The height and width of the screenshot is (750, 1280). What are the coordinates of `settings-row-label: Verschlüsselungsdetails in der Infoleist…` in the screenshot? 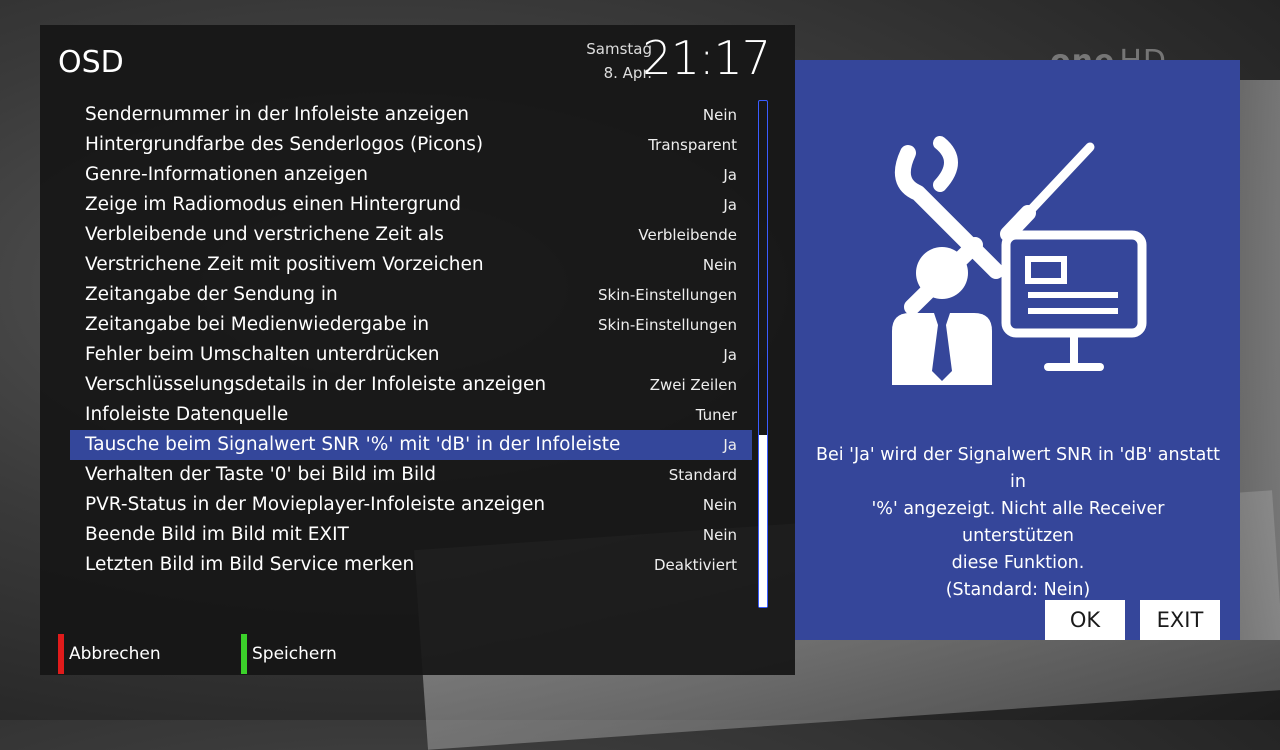 It's located at (316, 384).